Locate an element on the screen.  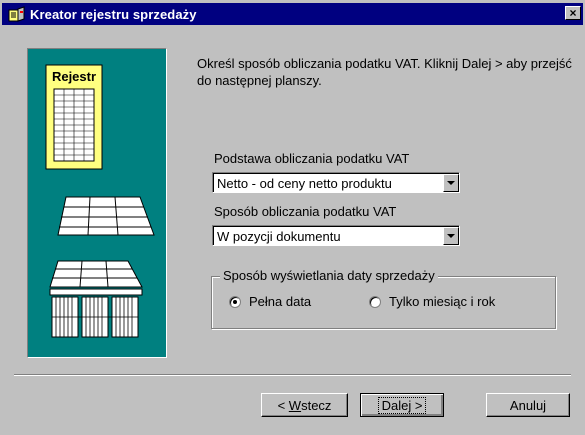
close-icon: × is located at coordinates (573, 13).